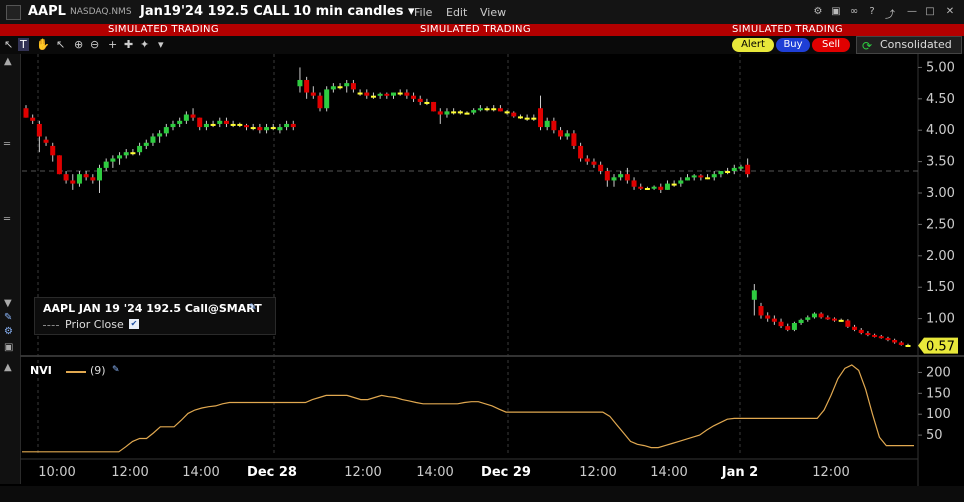 The image size is (964, 502). What do you see at coordinates (940, 67) in the screenshot?
I see `price-axis-label: 5.00` at bounding box center [940, 67].